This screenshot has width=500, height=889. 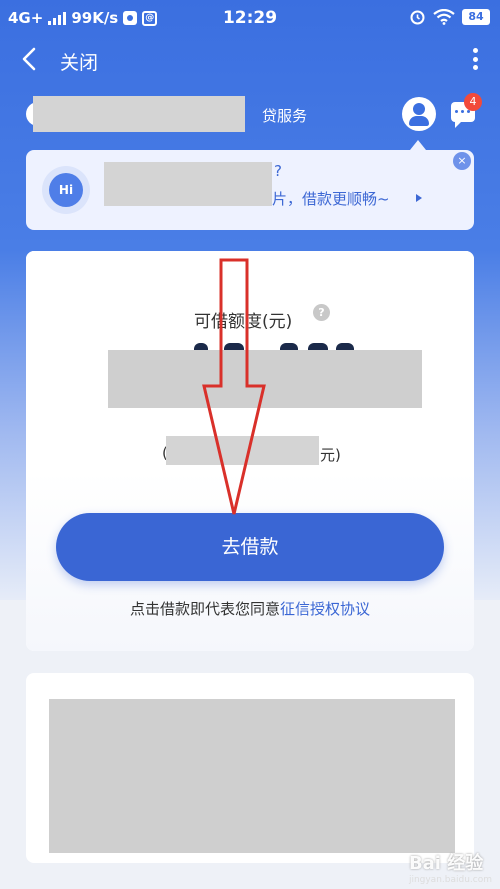 What do you see at coordinates (321, 312) in the screenshot?
I see `help-icon: ?` at bounding box center [321, 312].